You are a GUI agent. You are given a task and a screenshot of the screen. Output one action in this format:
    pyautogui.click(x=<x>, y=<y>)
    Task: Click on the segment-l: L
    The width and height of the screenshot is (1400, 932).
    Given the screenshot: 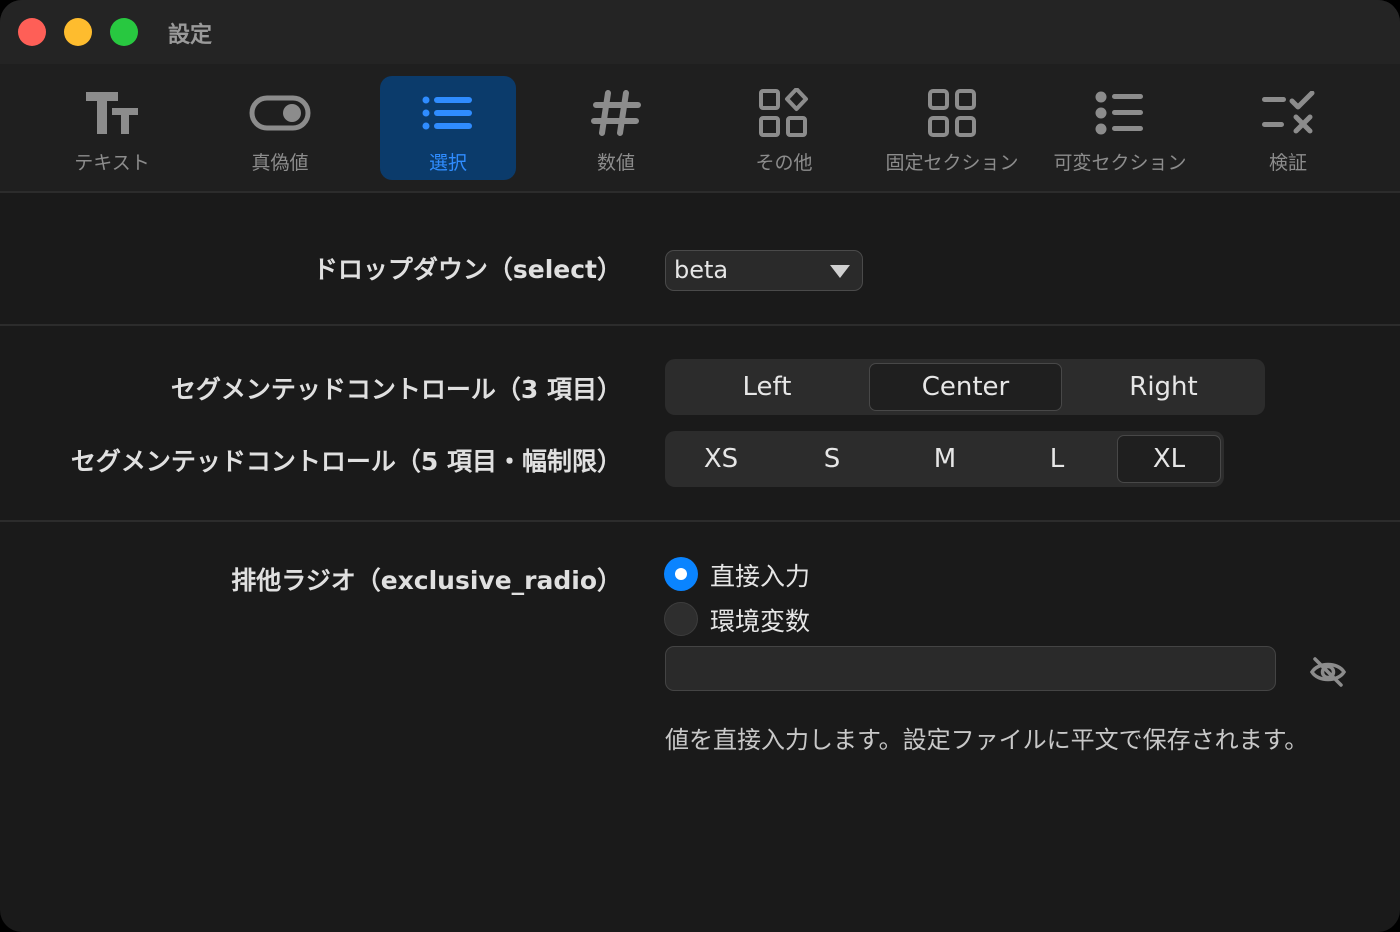 What is the action you would take?
    pyautogui.click(x=1057, y=459)
    